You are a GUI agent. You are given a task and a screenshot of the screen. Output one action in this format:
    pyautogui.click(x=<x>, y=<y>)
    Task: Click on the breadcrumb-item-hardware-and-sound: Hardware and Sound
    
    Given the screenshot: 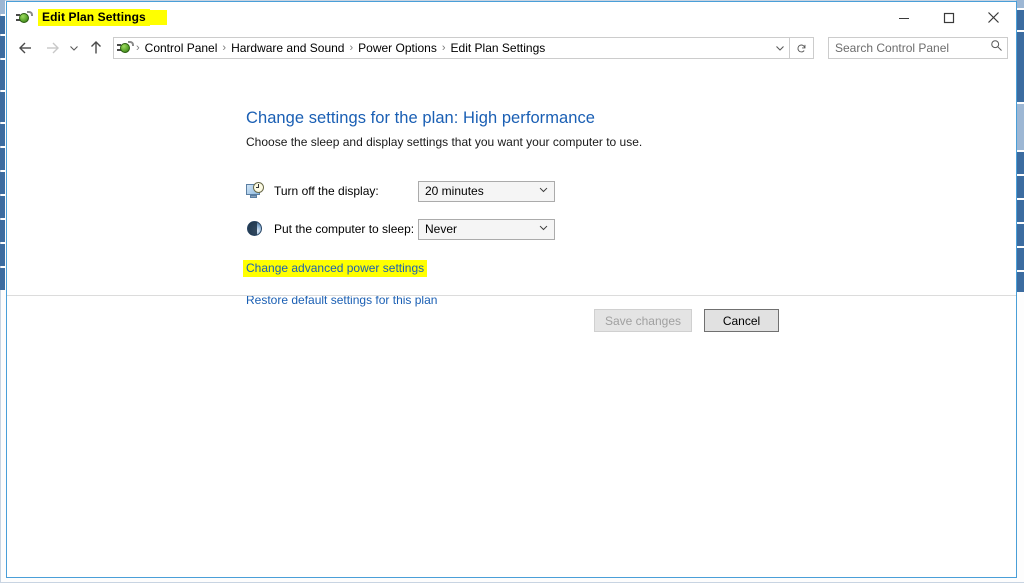 What is the action you would take?
    pyautogui.click(x=287, y=48)
    